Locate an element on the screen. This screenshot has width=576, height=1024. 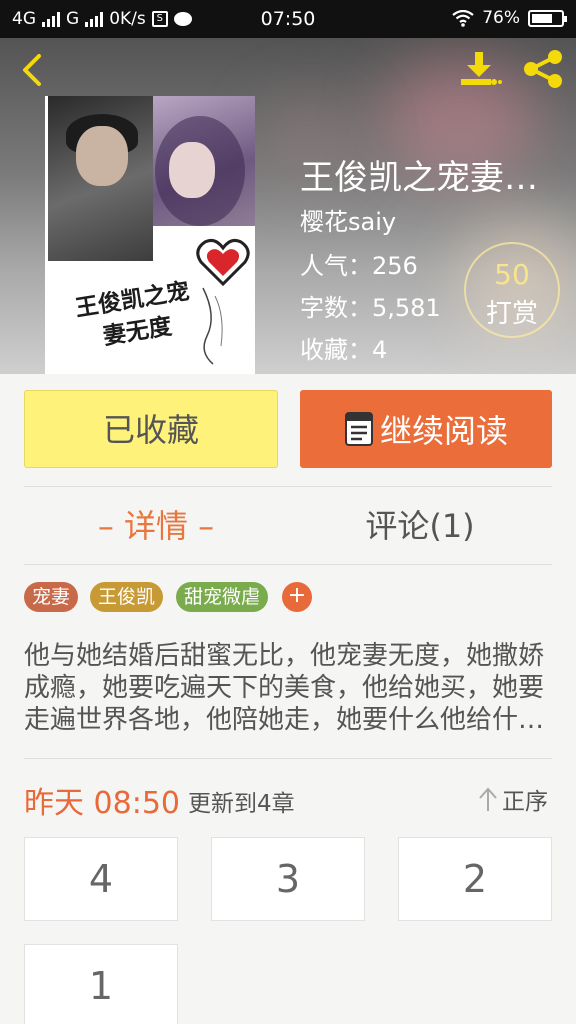
continue-reading-label: 继续阅读 is located at coordinates (443, 431).